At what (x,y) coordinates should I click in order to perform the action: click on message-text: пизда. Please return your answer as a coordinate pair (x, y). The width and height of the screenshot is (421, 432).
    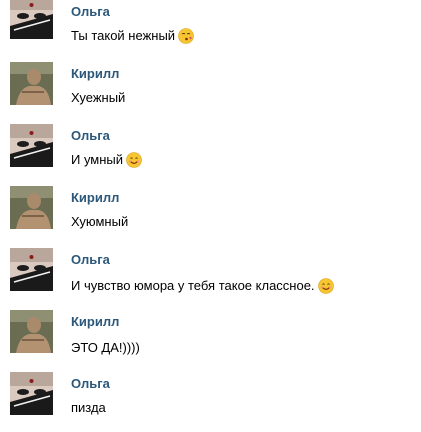
    Looking at the image, I should click on (88, 408).